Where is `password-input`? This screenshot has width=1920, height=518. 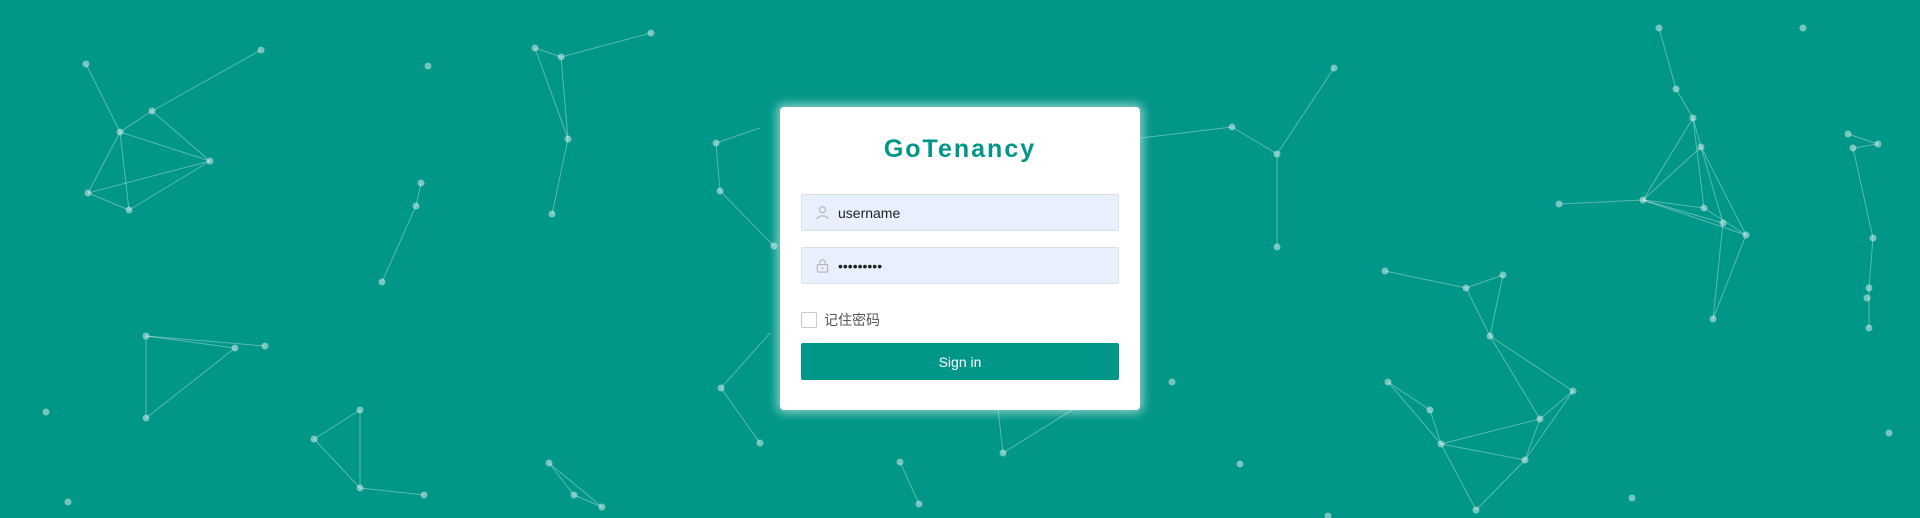 password-input is located at coordinates (973, 265).